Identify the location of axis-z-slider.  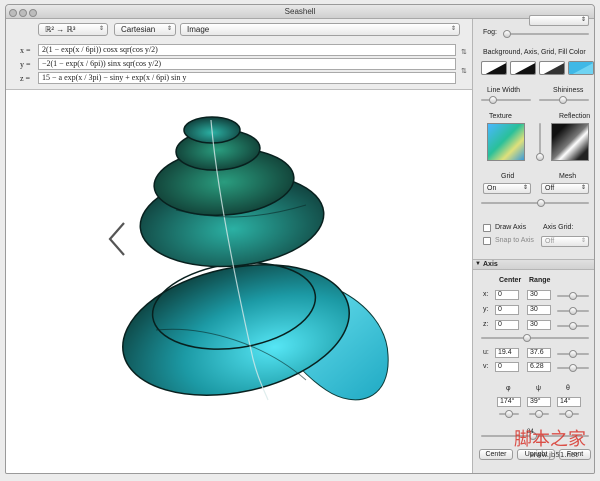
(573, 326).